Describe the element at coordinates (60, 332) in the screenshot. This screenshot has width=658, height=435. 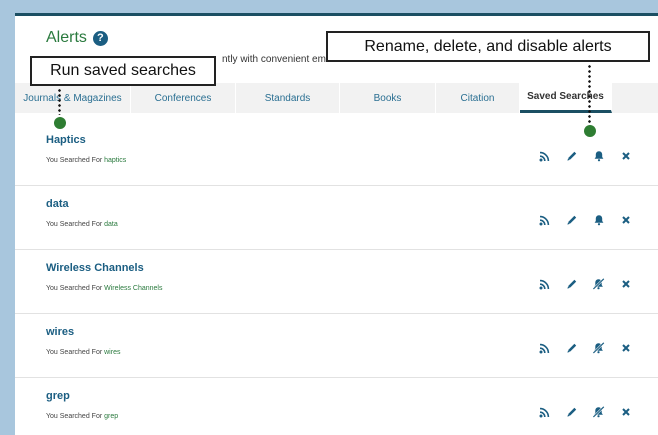
I see `saved-search-title: wires` at that location.